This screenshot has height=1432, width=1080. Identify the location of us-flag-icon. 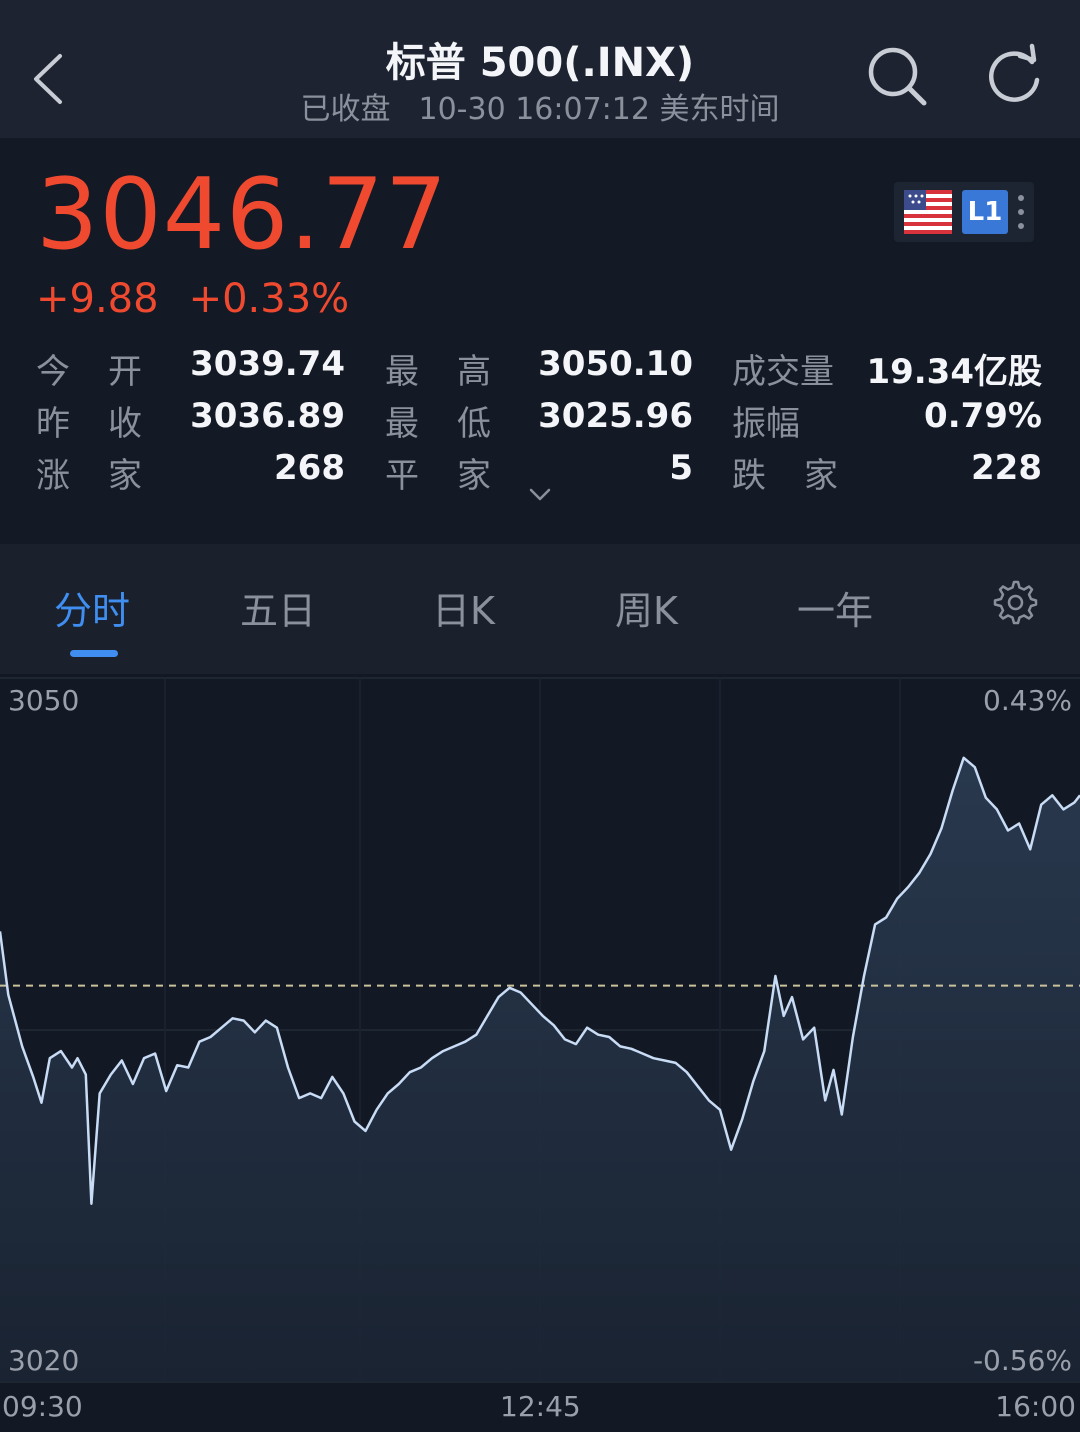
(928, 212).